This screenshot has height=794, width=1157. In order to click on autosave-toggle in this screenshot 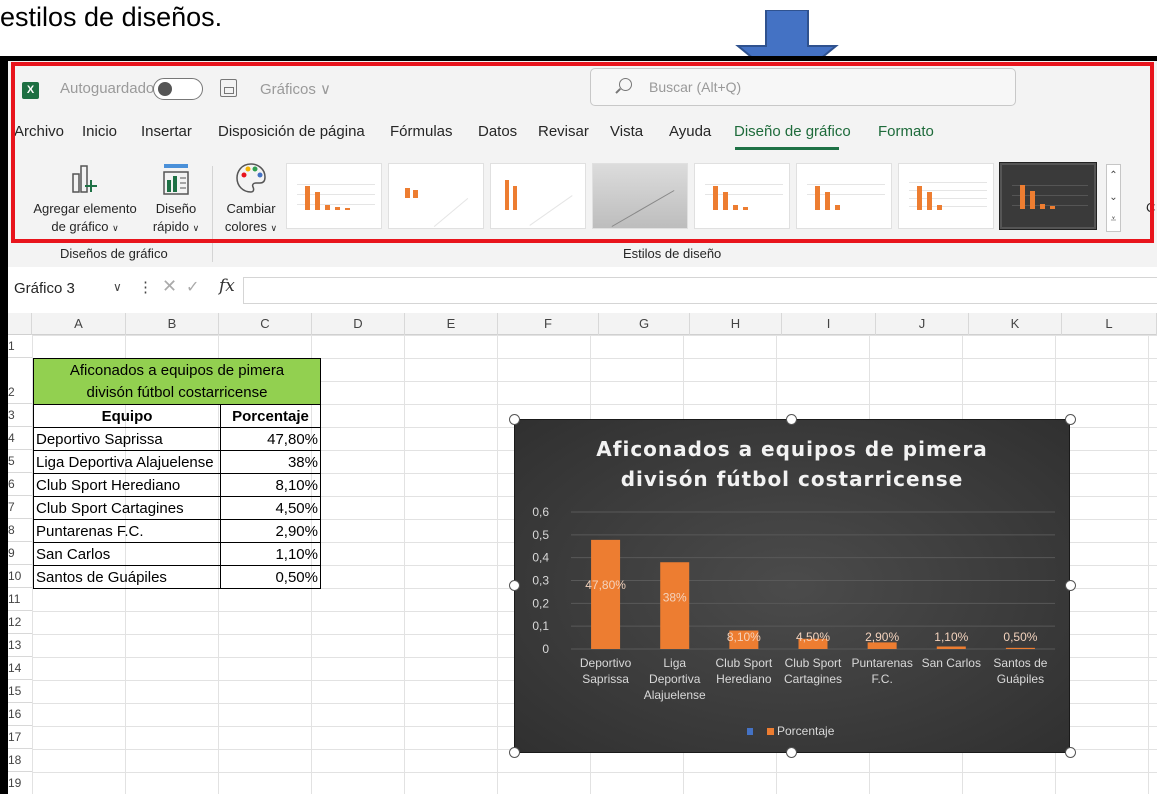, I will do `click(178, 89)`.